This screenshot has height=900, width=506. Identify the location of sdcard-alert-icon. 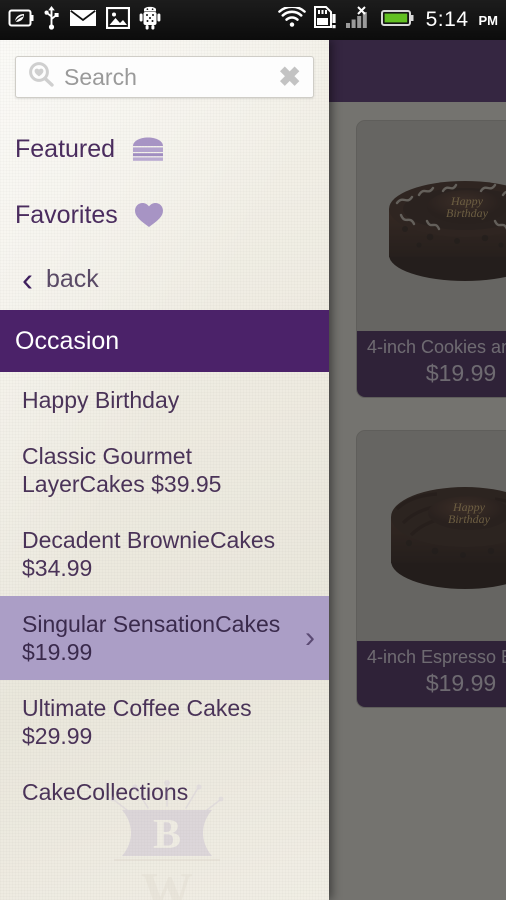
(325, 20).